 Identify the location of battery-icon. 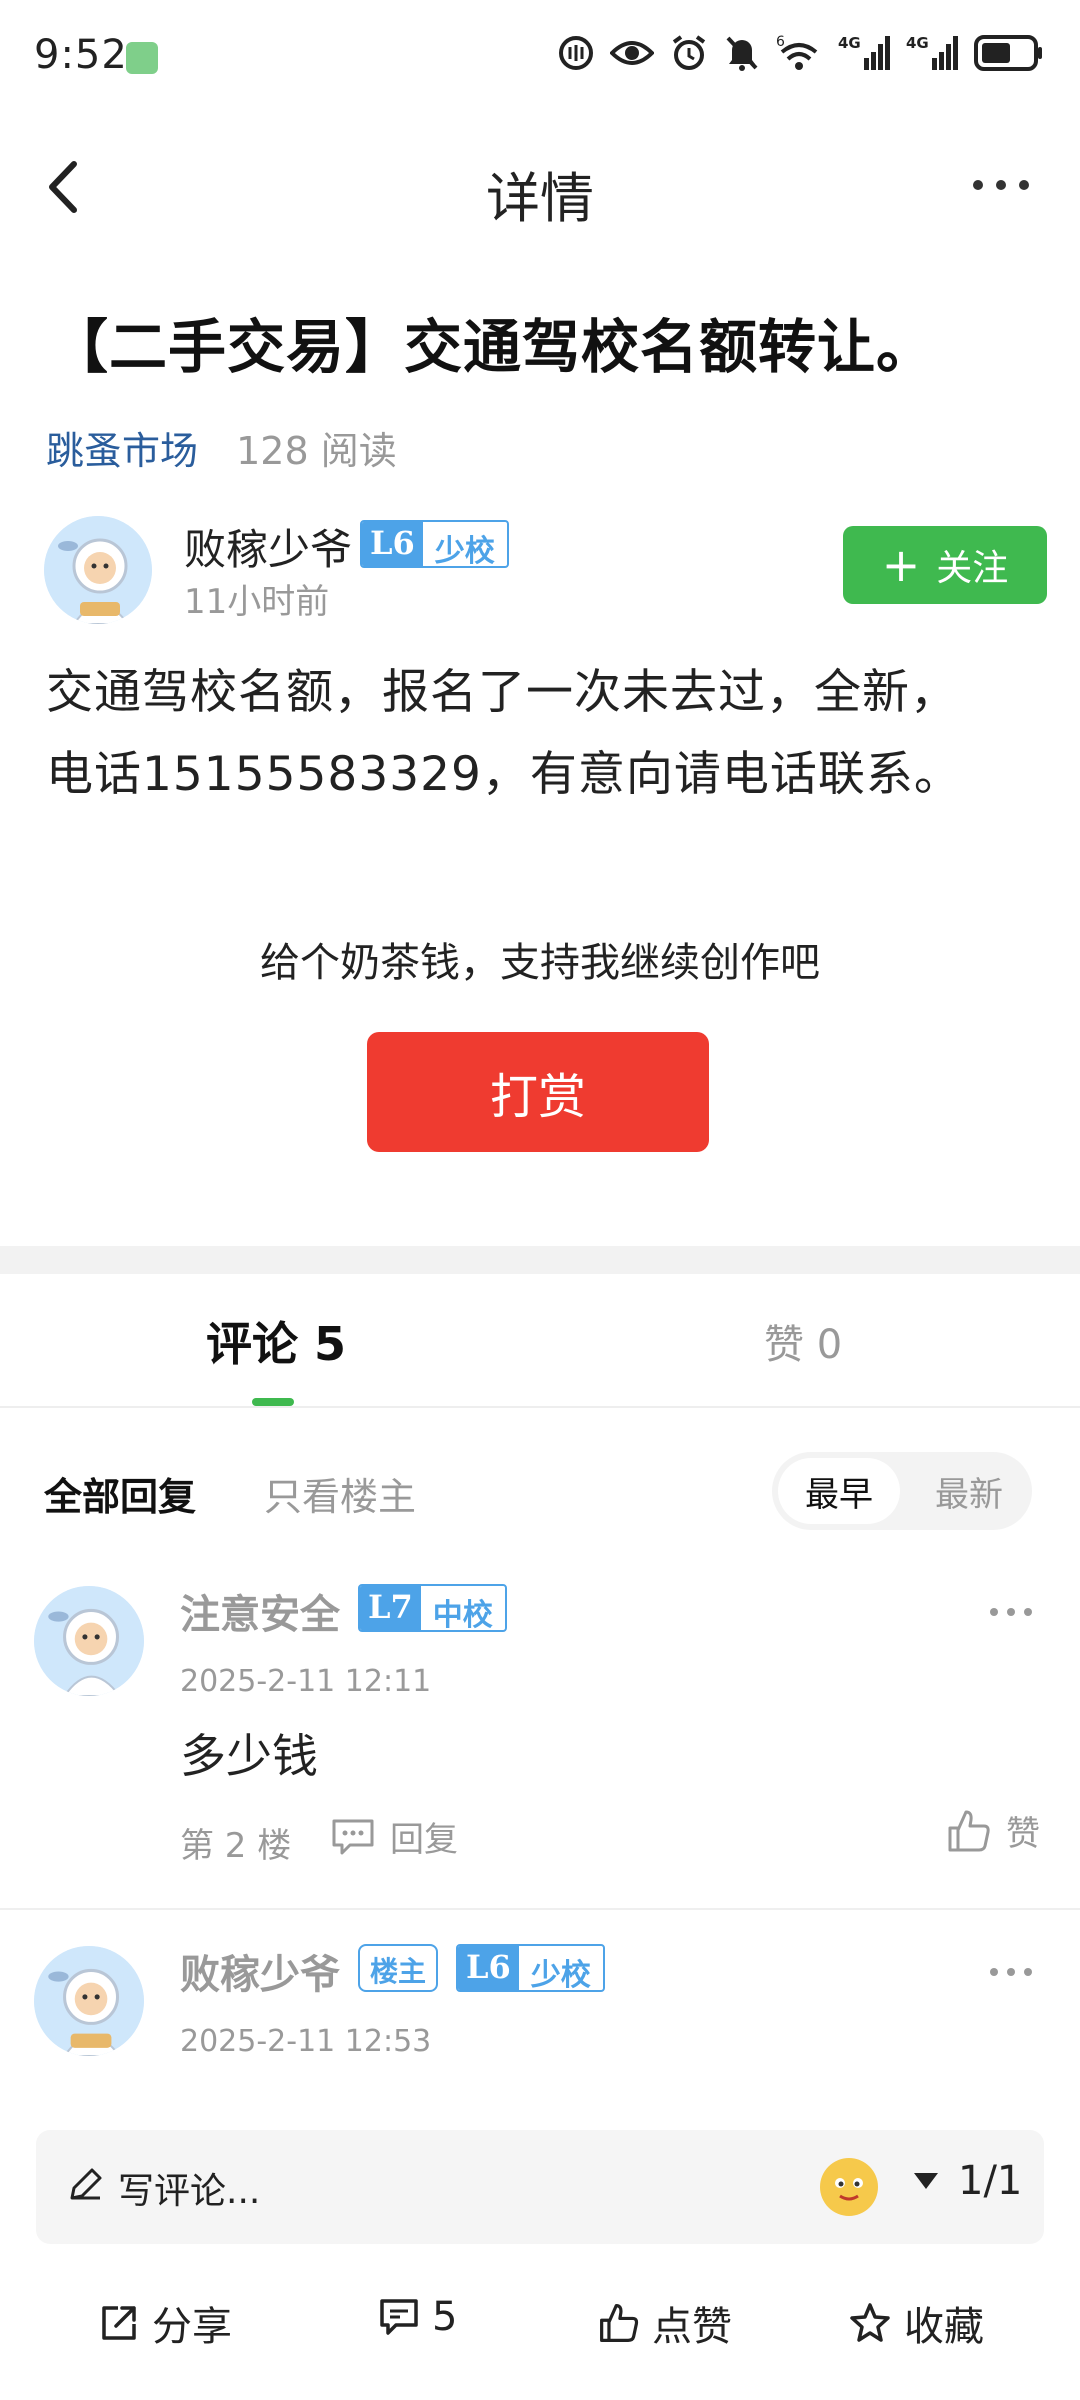
(1008, 53).